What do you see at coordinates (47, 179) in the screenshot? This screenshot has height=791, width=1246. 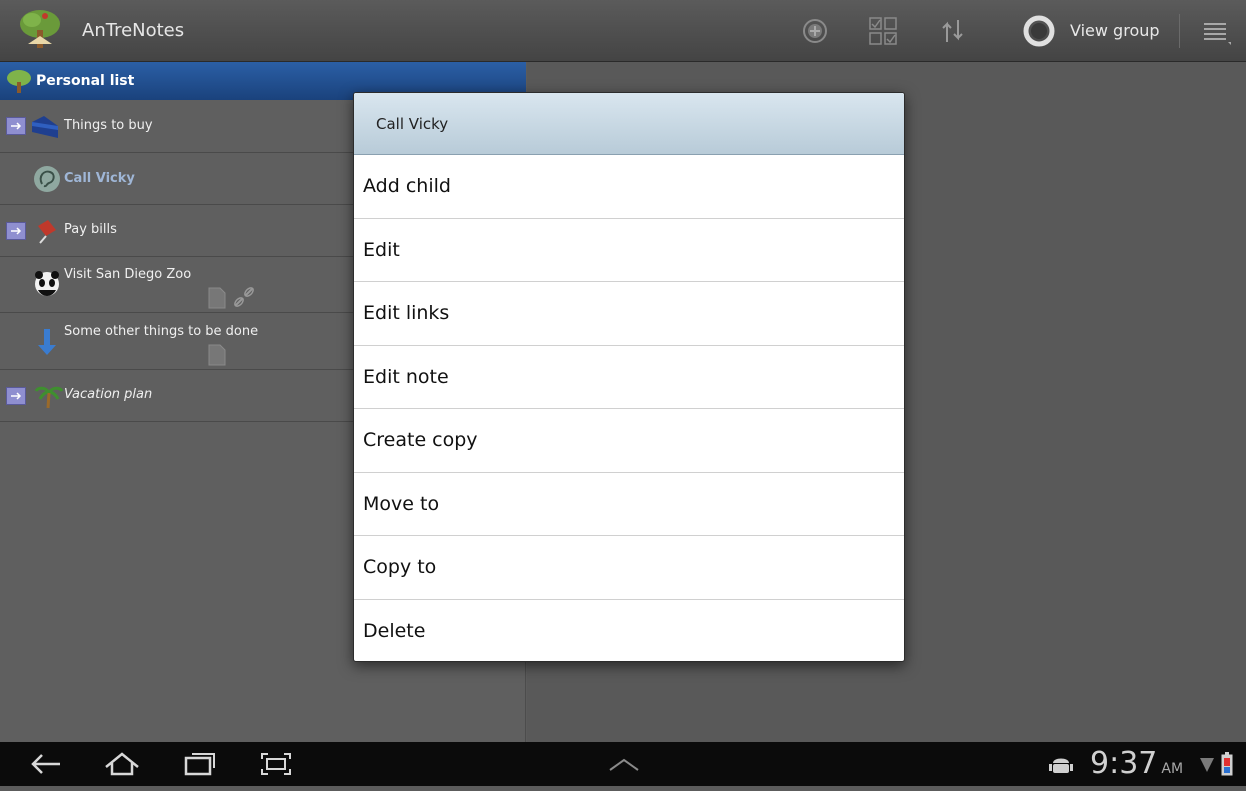 I see `phone-ear-icon` at bounding box center [47, 179].